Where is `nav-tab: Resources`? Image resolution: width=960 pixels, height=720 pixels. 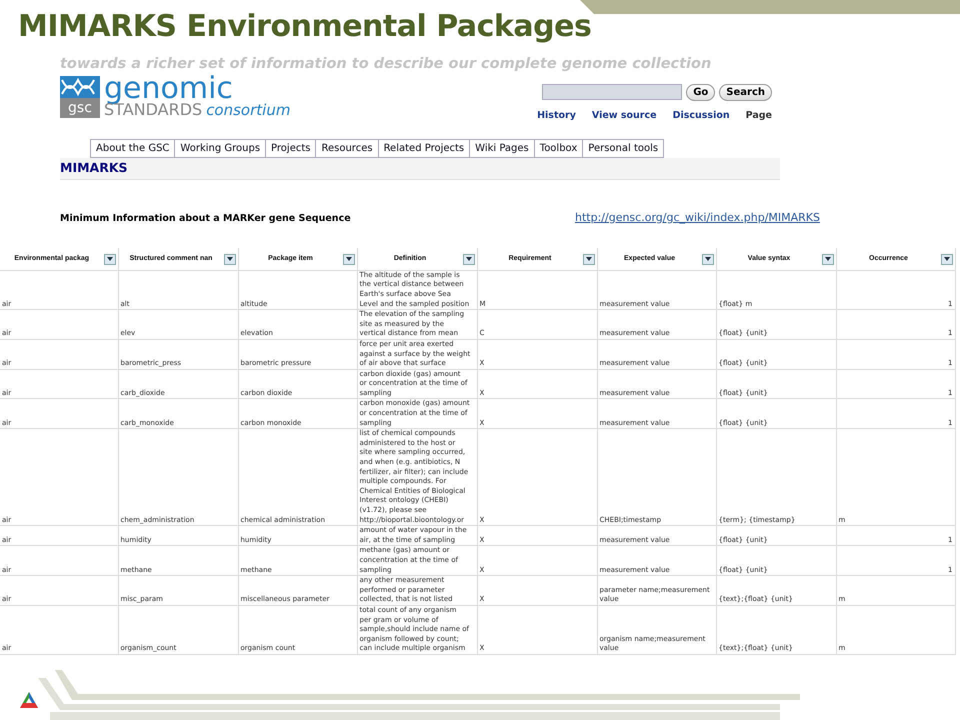
nav-tab: Resources is located at coordinates (347, 148).